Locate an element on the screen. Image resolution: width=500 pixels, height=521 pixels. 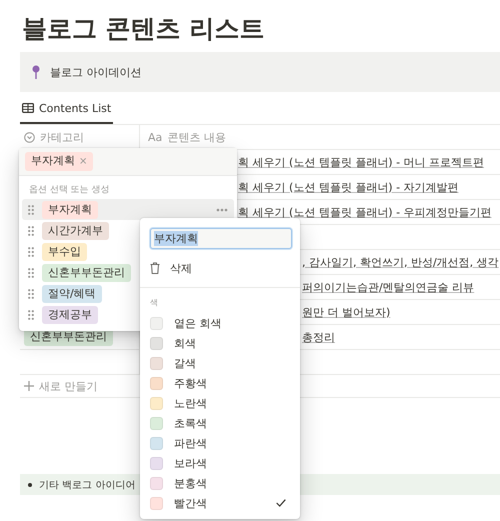
color-menu-item: 회색 is located at coordinates (220, 343).